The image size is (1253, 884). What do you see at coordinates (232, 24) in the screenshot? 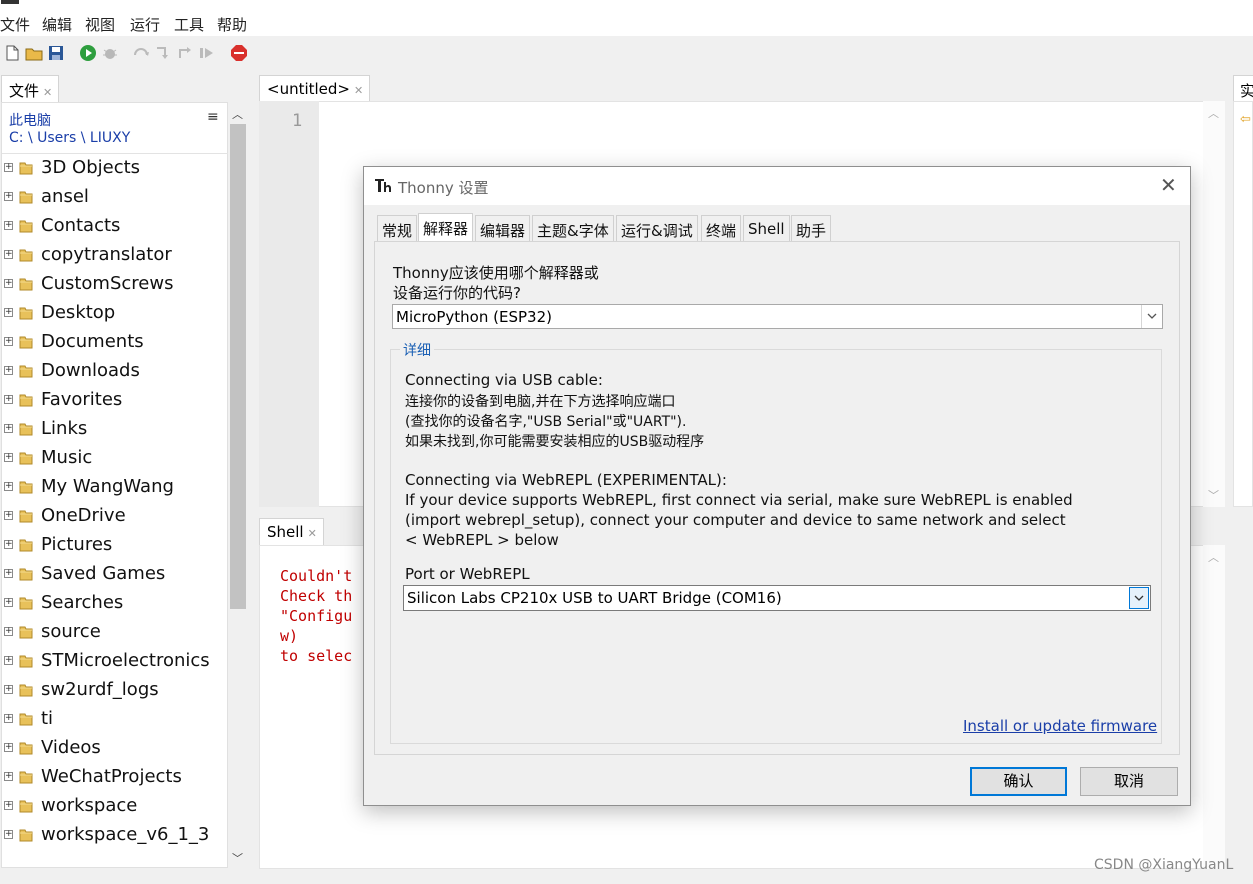
I see `menu-help: 帮助` at bounding box center [232, 24].